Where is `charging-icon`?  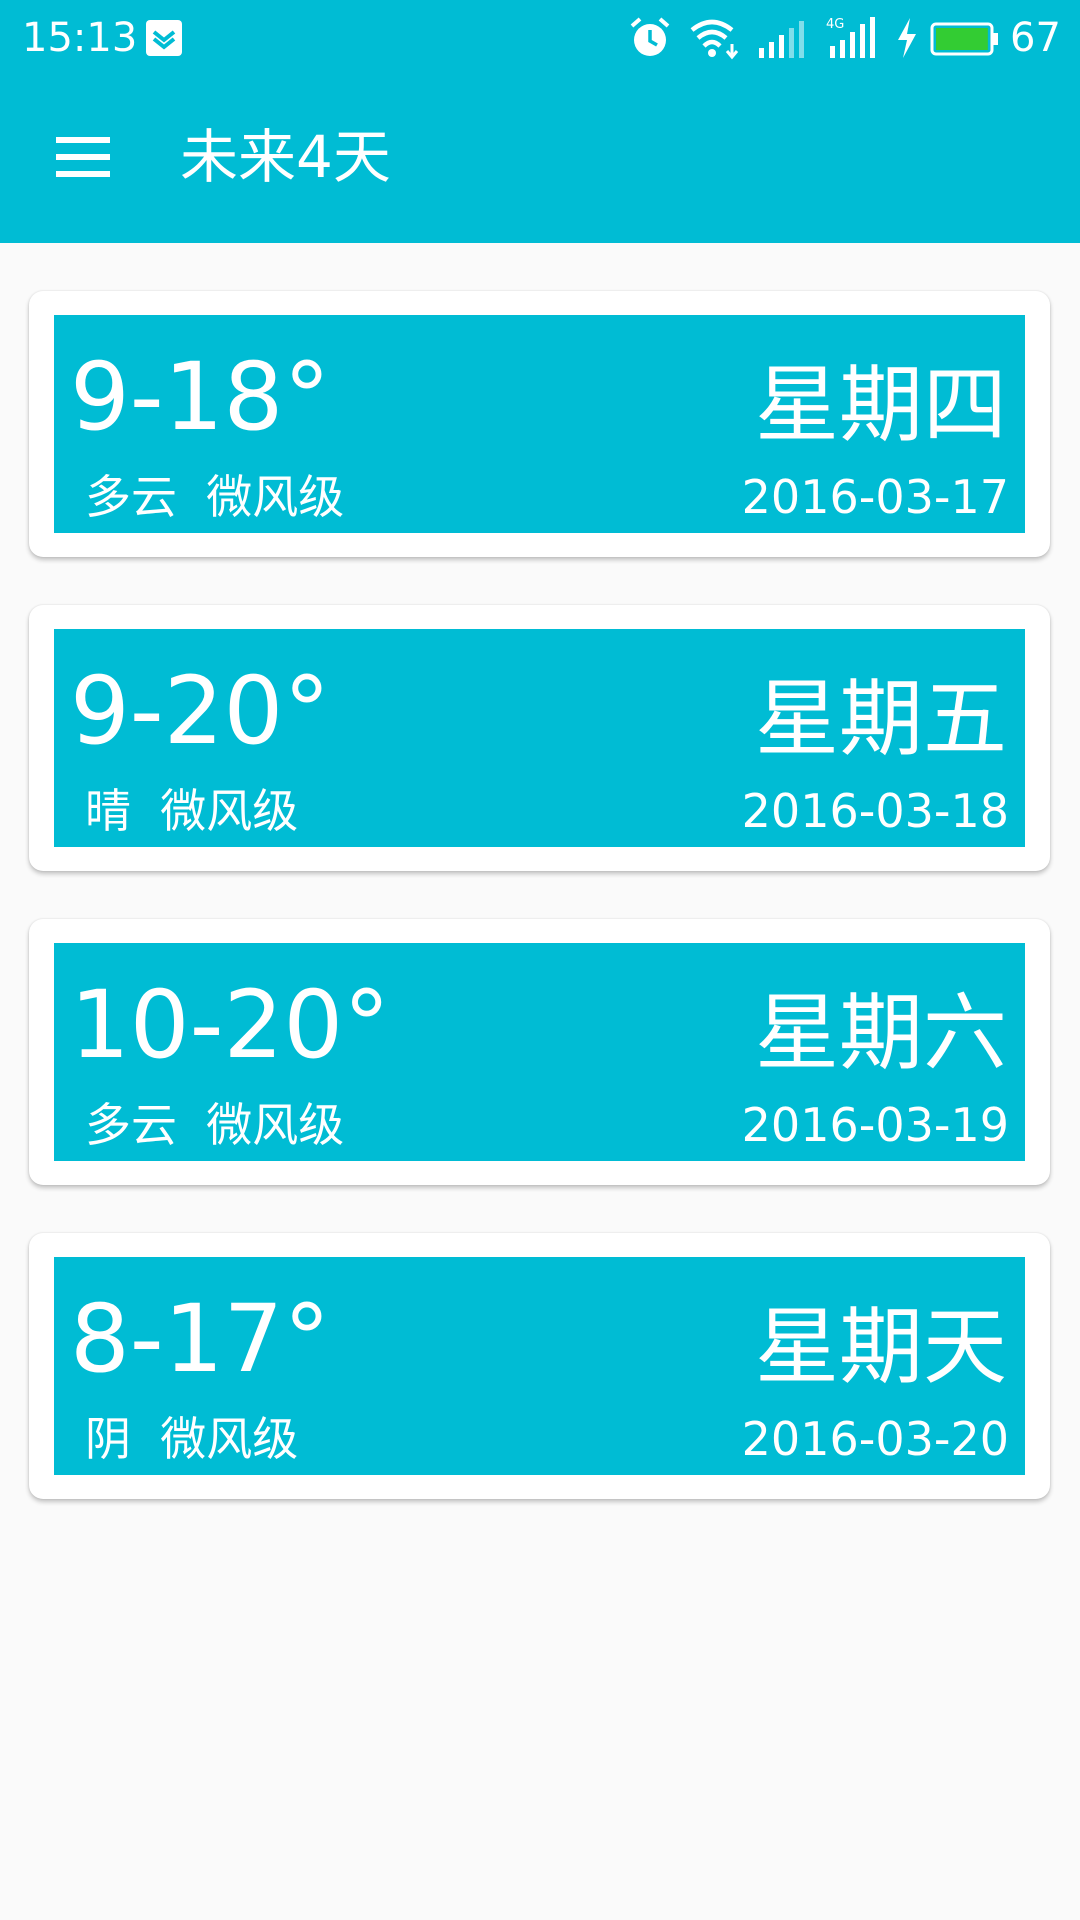 charging-icon is located at coordinates (907, 38).